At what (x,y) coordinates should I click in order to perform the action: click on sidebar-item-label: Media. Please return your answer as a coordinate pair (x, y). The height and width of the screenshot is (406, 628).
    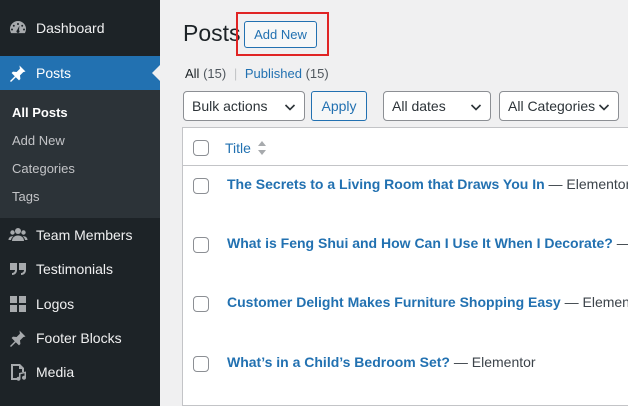
    Looking at the image, I should click on (55, 372).